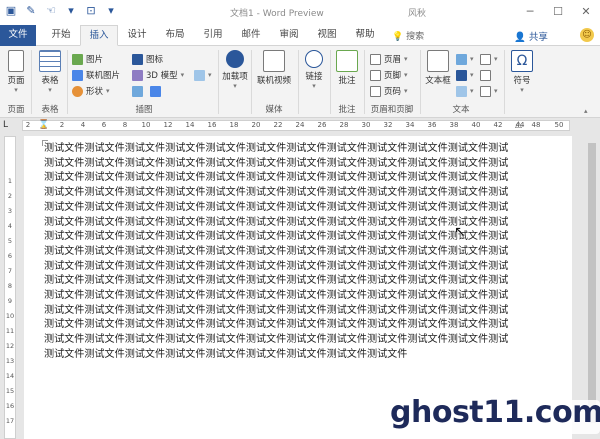  What do you see at coordinates (392, 110) in the screenshot?
I see `group-header-footer-label: 页眉和页脚` at bounding box center [392, 110].